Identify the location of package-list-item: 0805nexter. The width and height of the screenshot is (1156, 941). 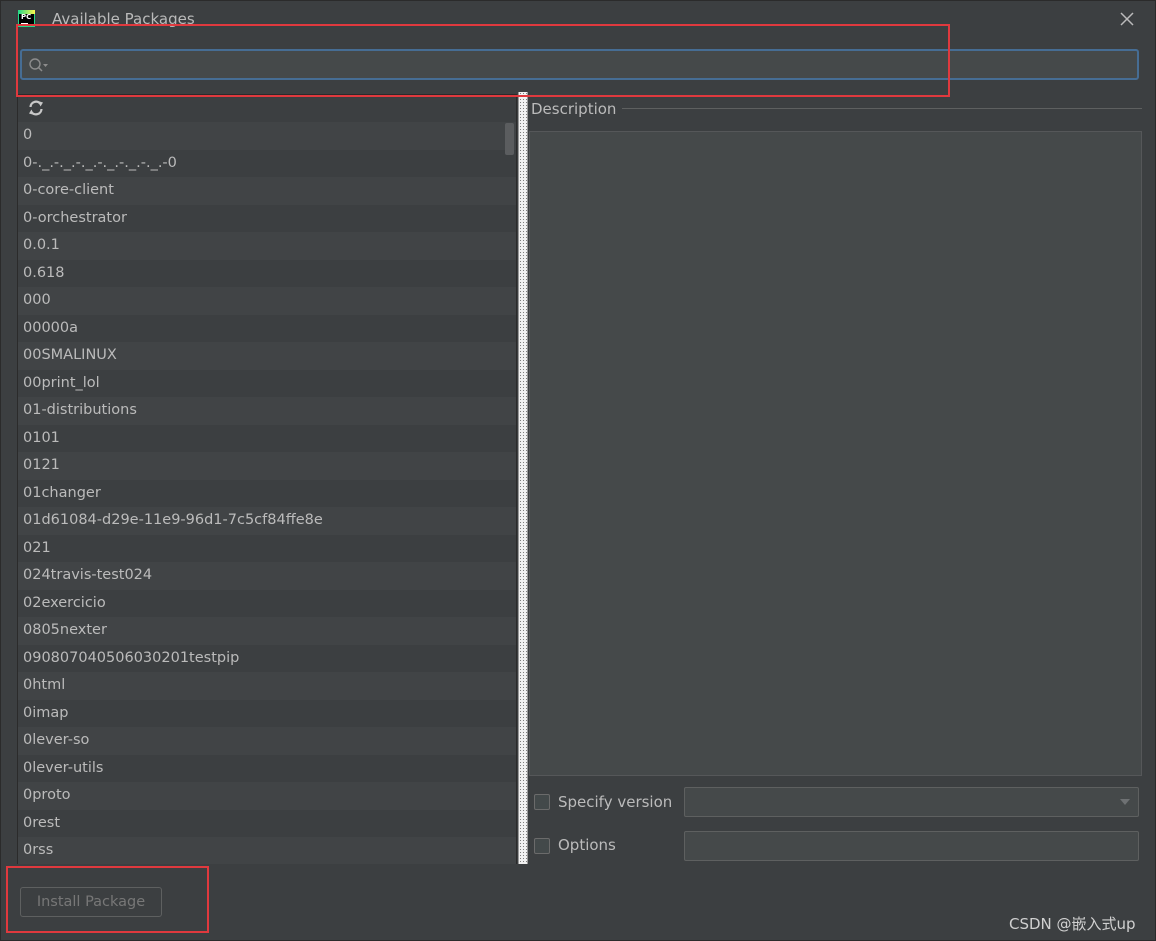
(267, 631).